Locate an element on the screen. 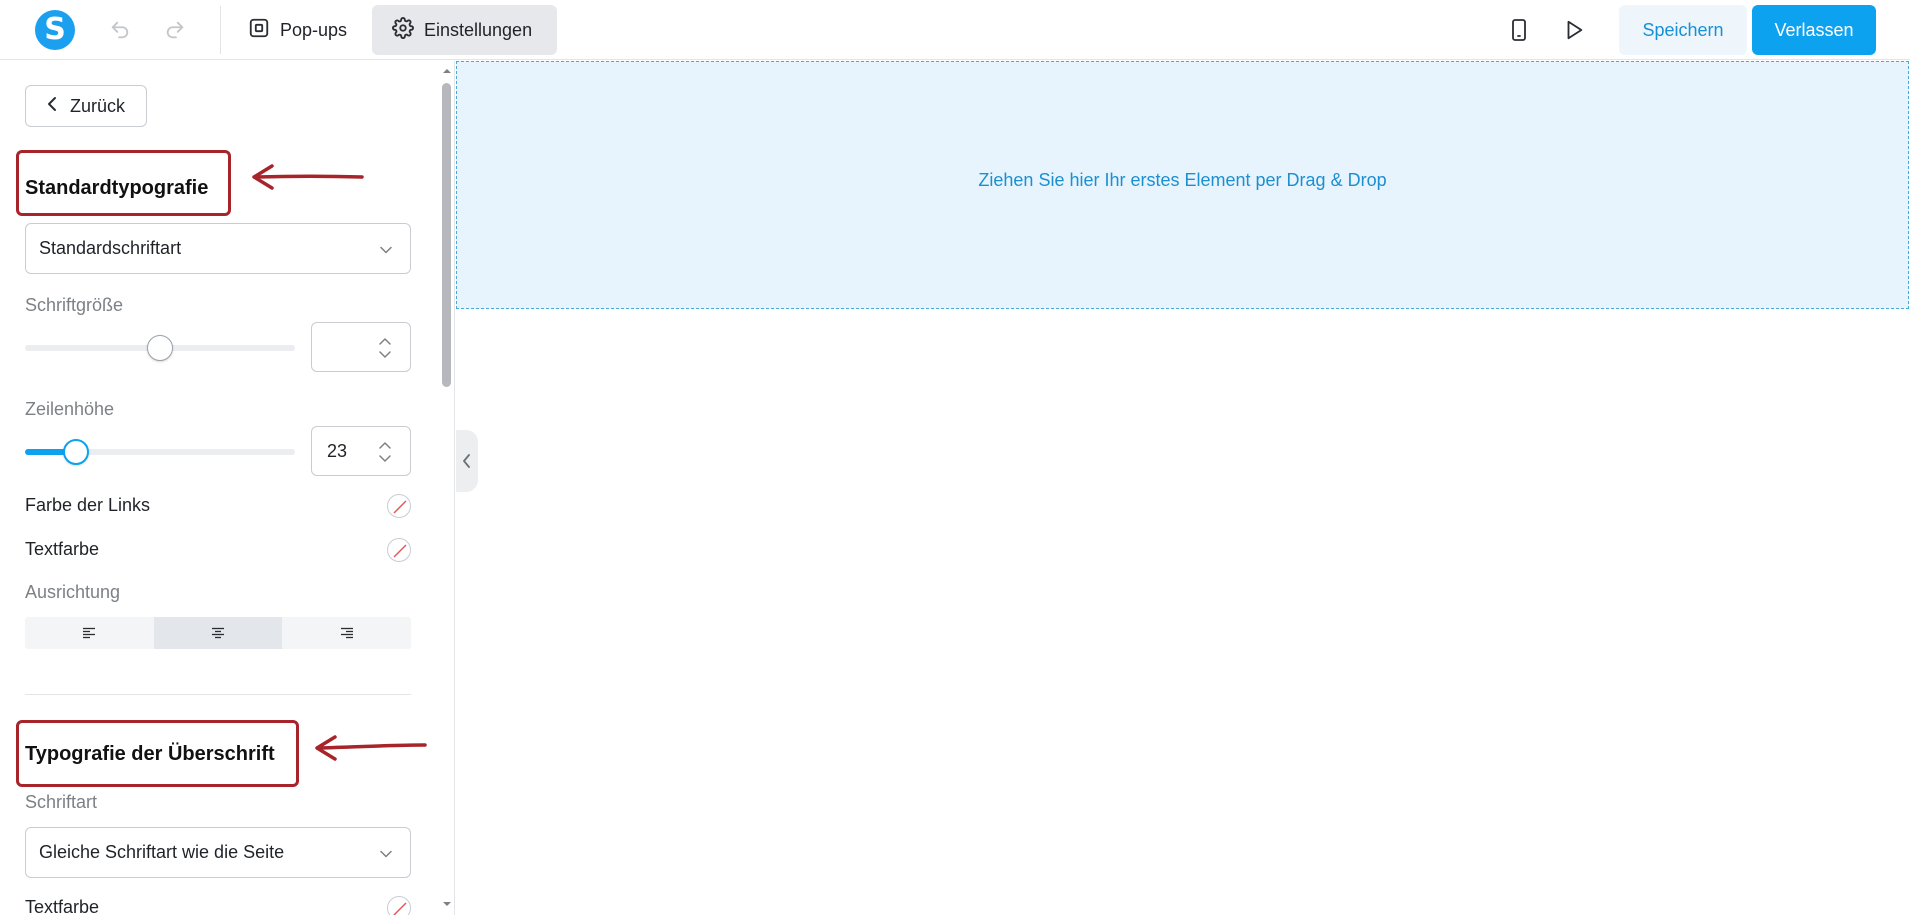 The image size is (1910, 915). popup-icon is located at coordinates (259, 30).